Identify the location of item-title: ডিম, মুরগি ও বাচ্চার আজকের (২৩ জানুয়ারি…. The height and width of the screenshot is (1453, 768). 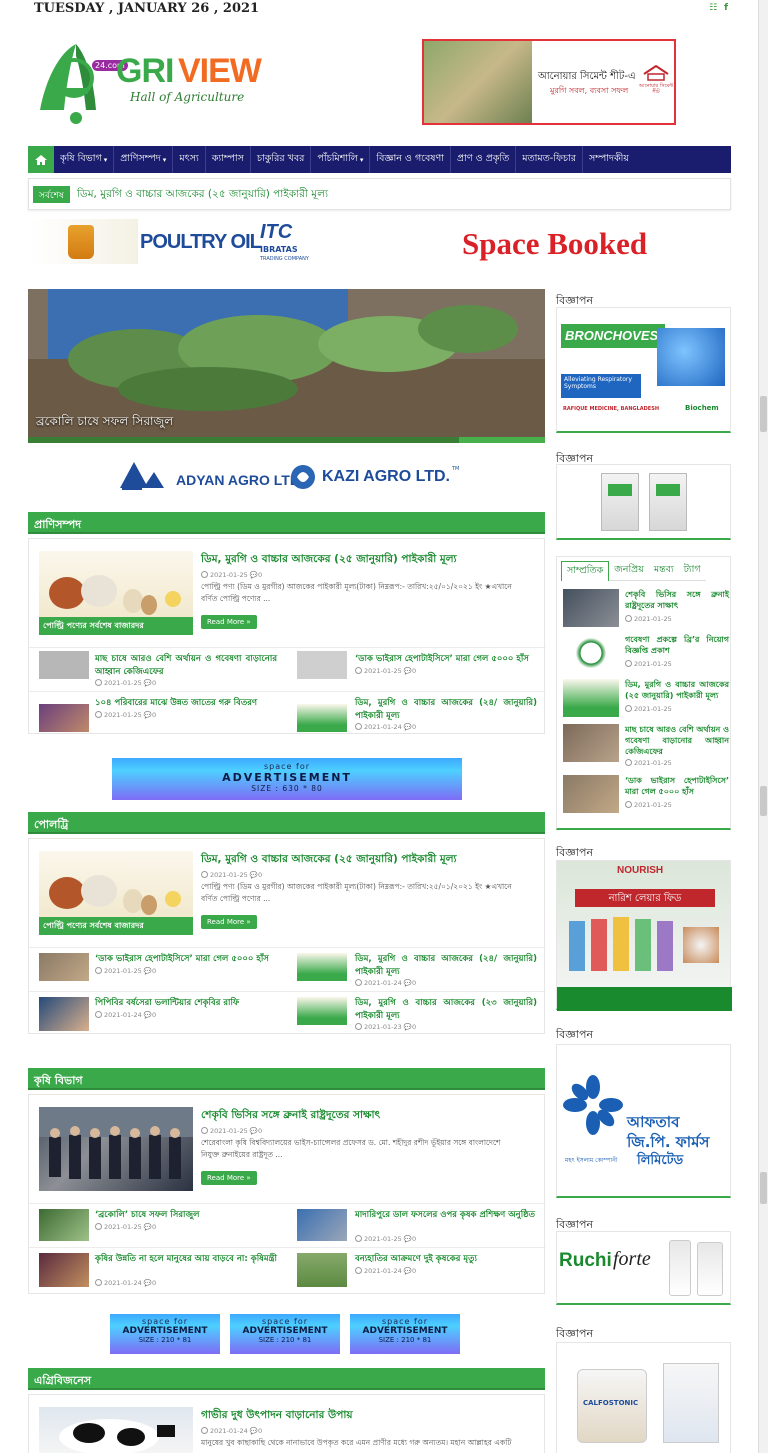
(446, 1010).